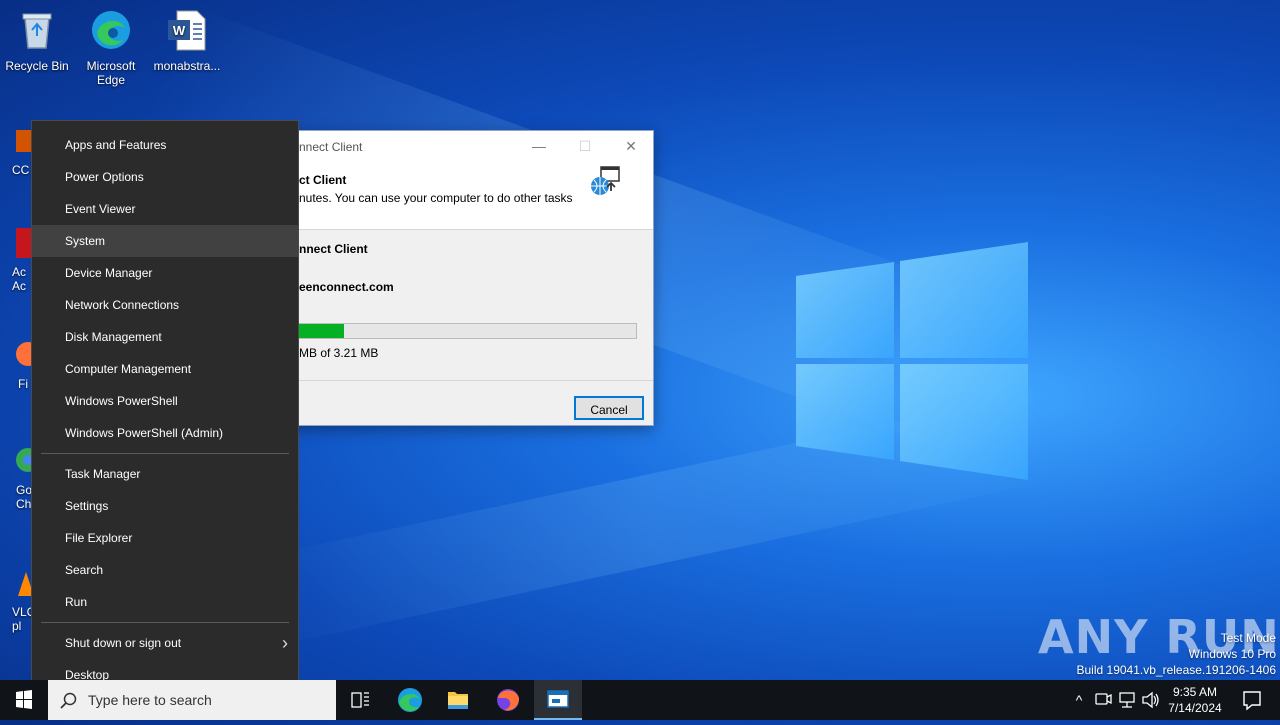 The width and height of the screenshot is (1280, 725). I want to click on menu-item-label: Settings, so click(87, 506).